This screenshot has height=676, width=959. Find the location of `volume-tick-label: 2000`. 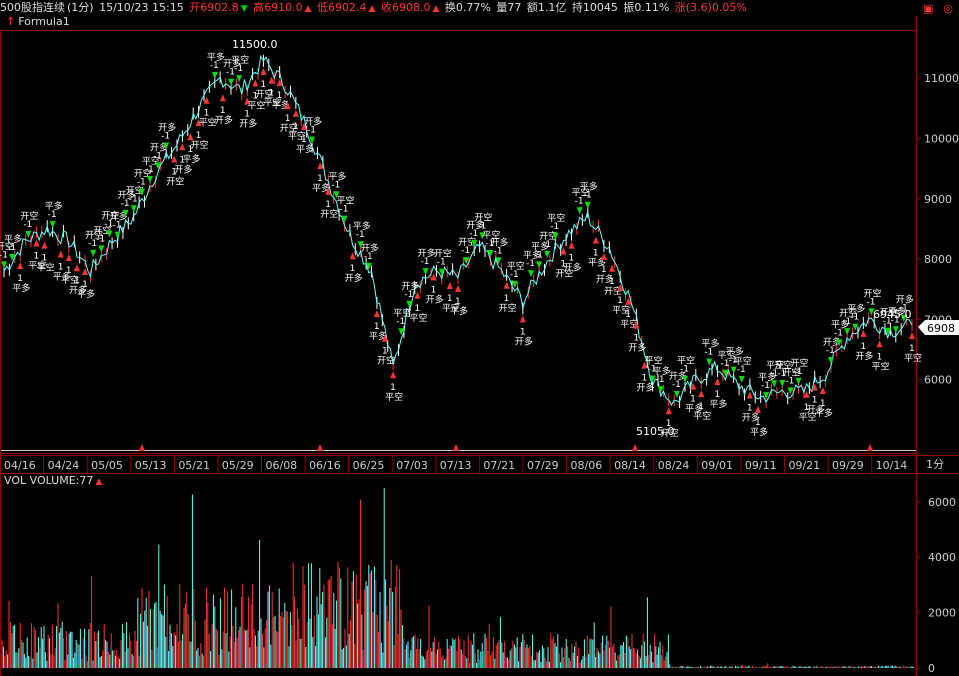

volume-tick-label: 2000 is located at coordinates (942, 613).